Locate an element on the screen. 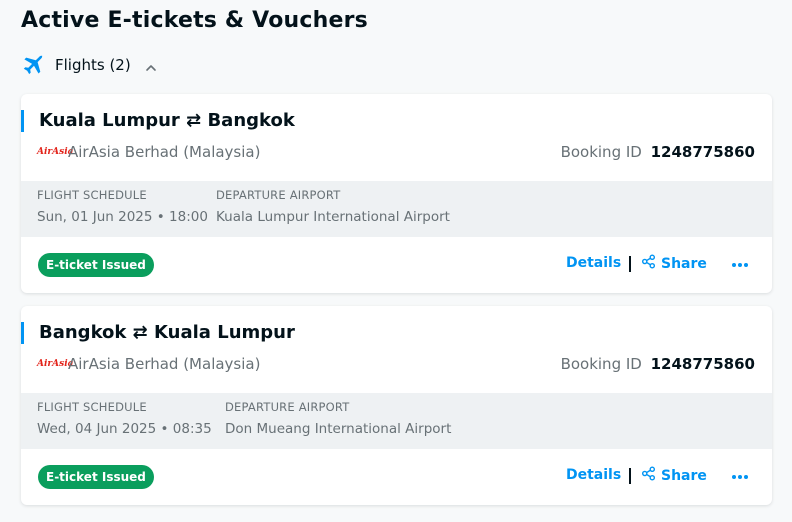  route-origin: Bangkok is located at coordinates (83, 332).